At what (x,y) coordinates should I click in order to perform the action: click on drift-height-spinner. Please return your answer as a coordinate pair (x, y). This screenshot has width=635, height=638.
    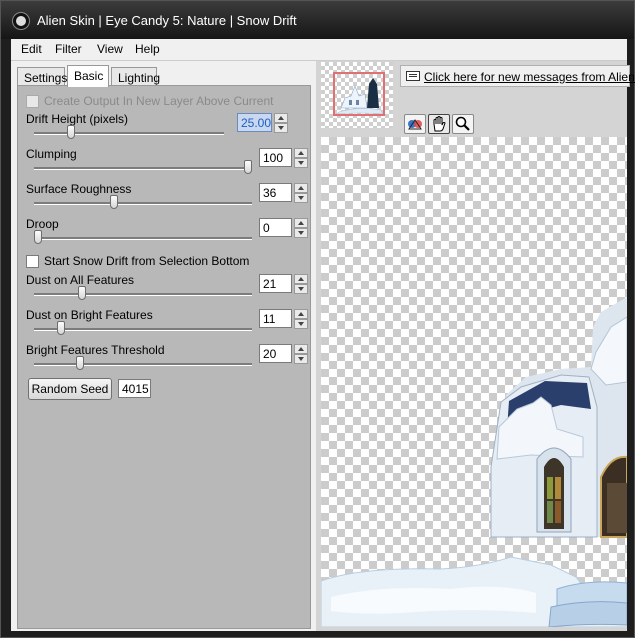
    Looking at the image, I should click on (281, 123).